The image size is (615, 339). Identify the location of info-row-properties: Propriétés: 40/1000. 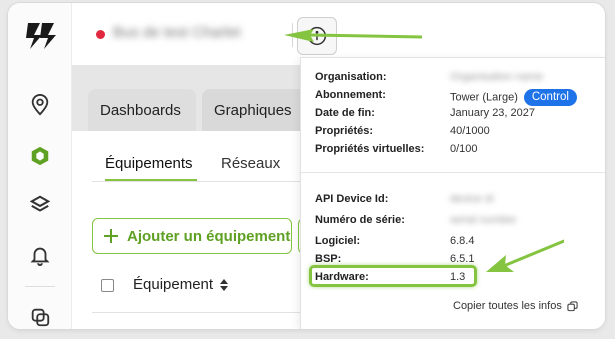
(455, 133).